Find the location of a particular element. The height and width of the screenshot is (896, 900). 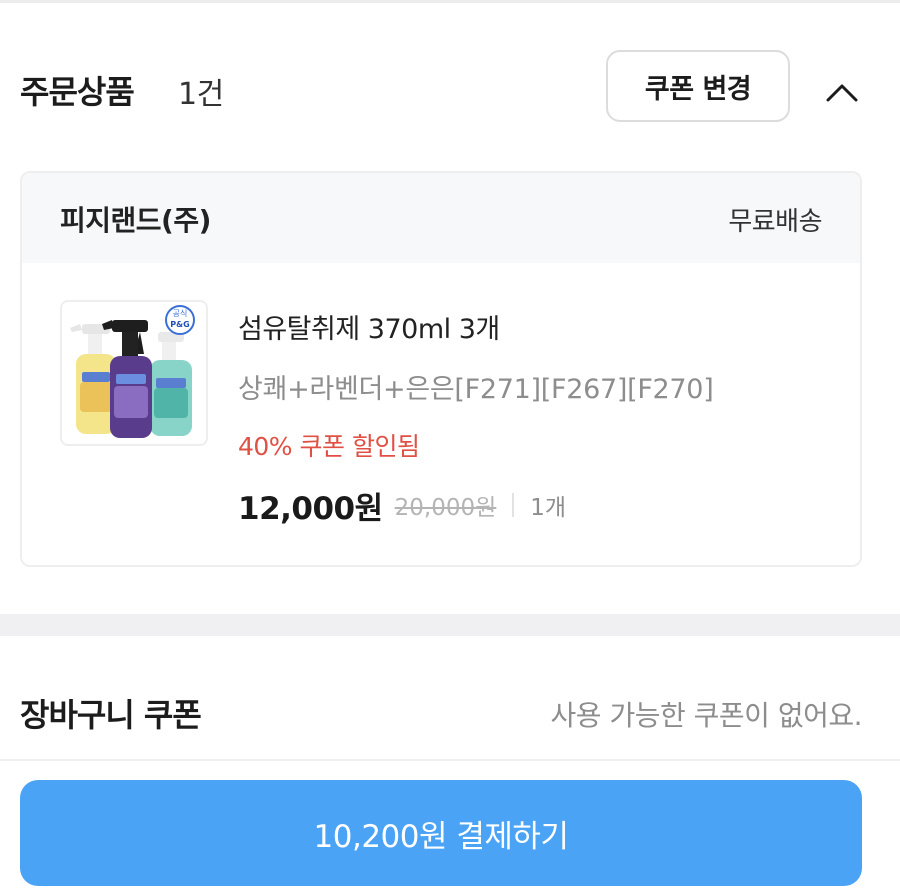

discount-label: 40% 쿠폰 할인됨 is located at coordinates (329, 446).